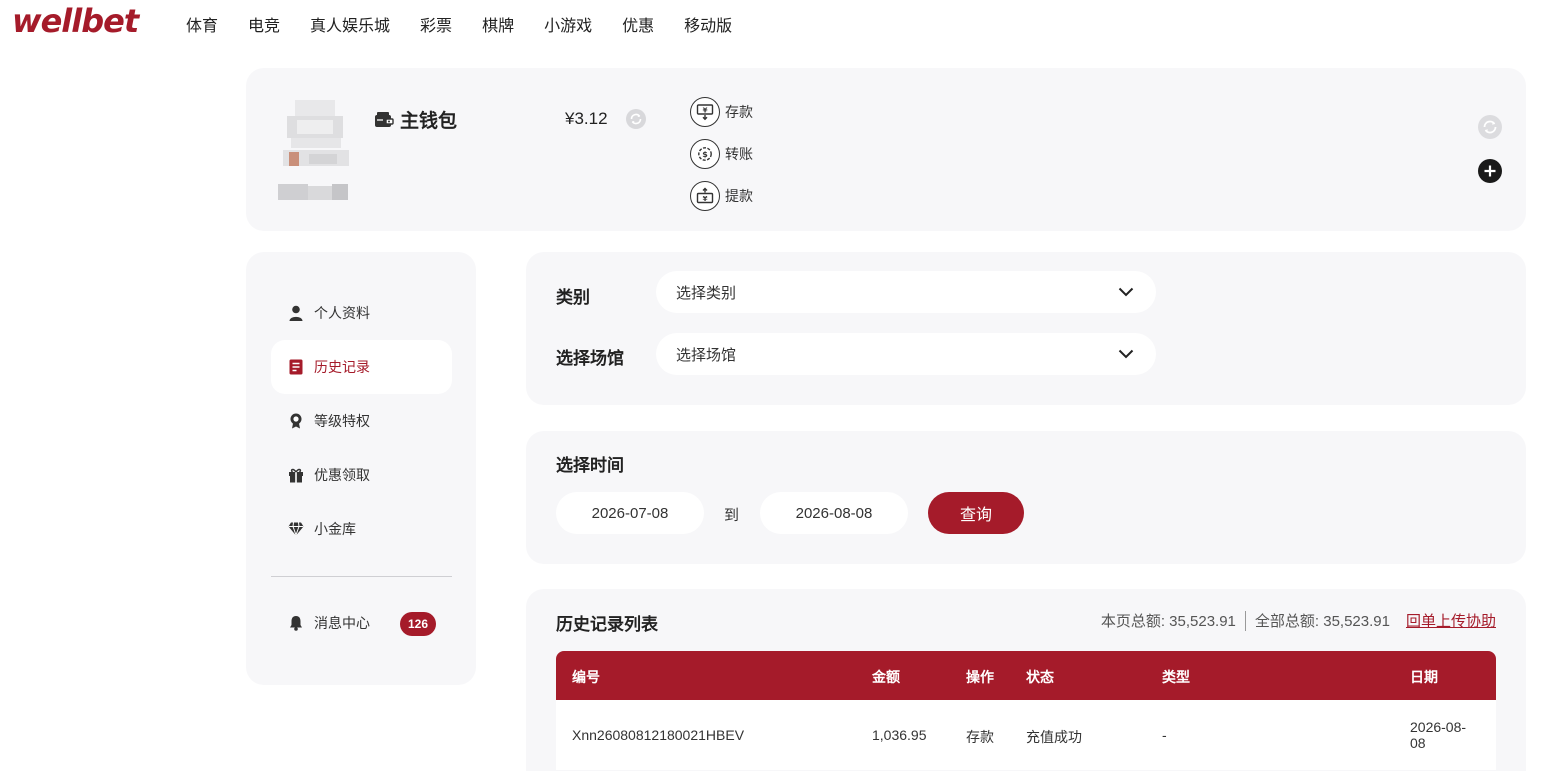 This screenshot has width=1560, height=771. Describe the element at coordinates (202, 24) in the screenshot. I see `nav-item-sports: 体育` at that location.